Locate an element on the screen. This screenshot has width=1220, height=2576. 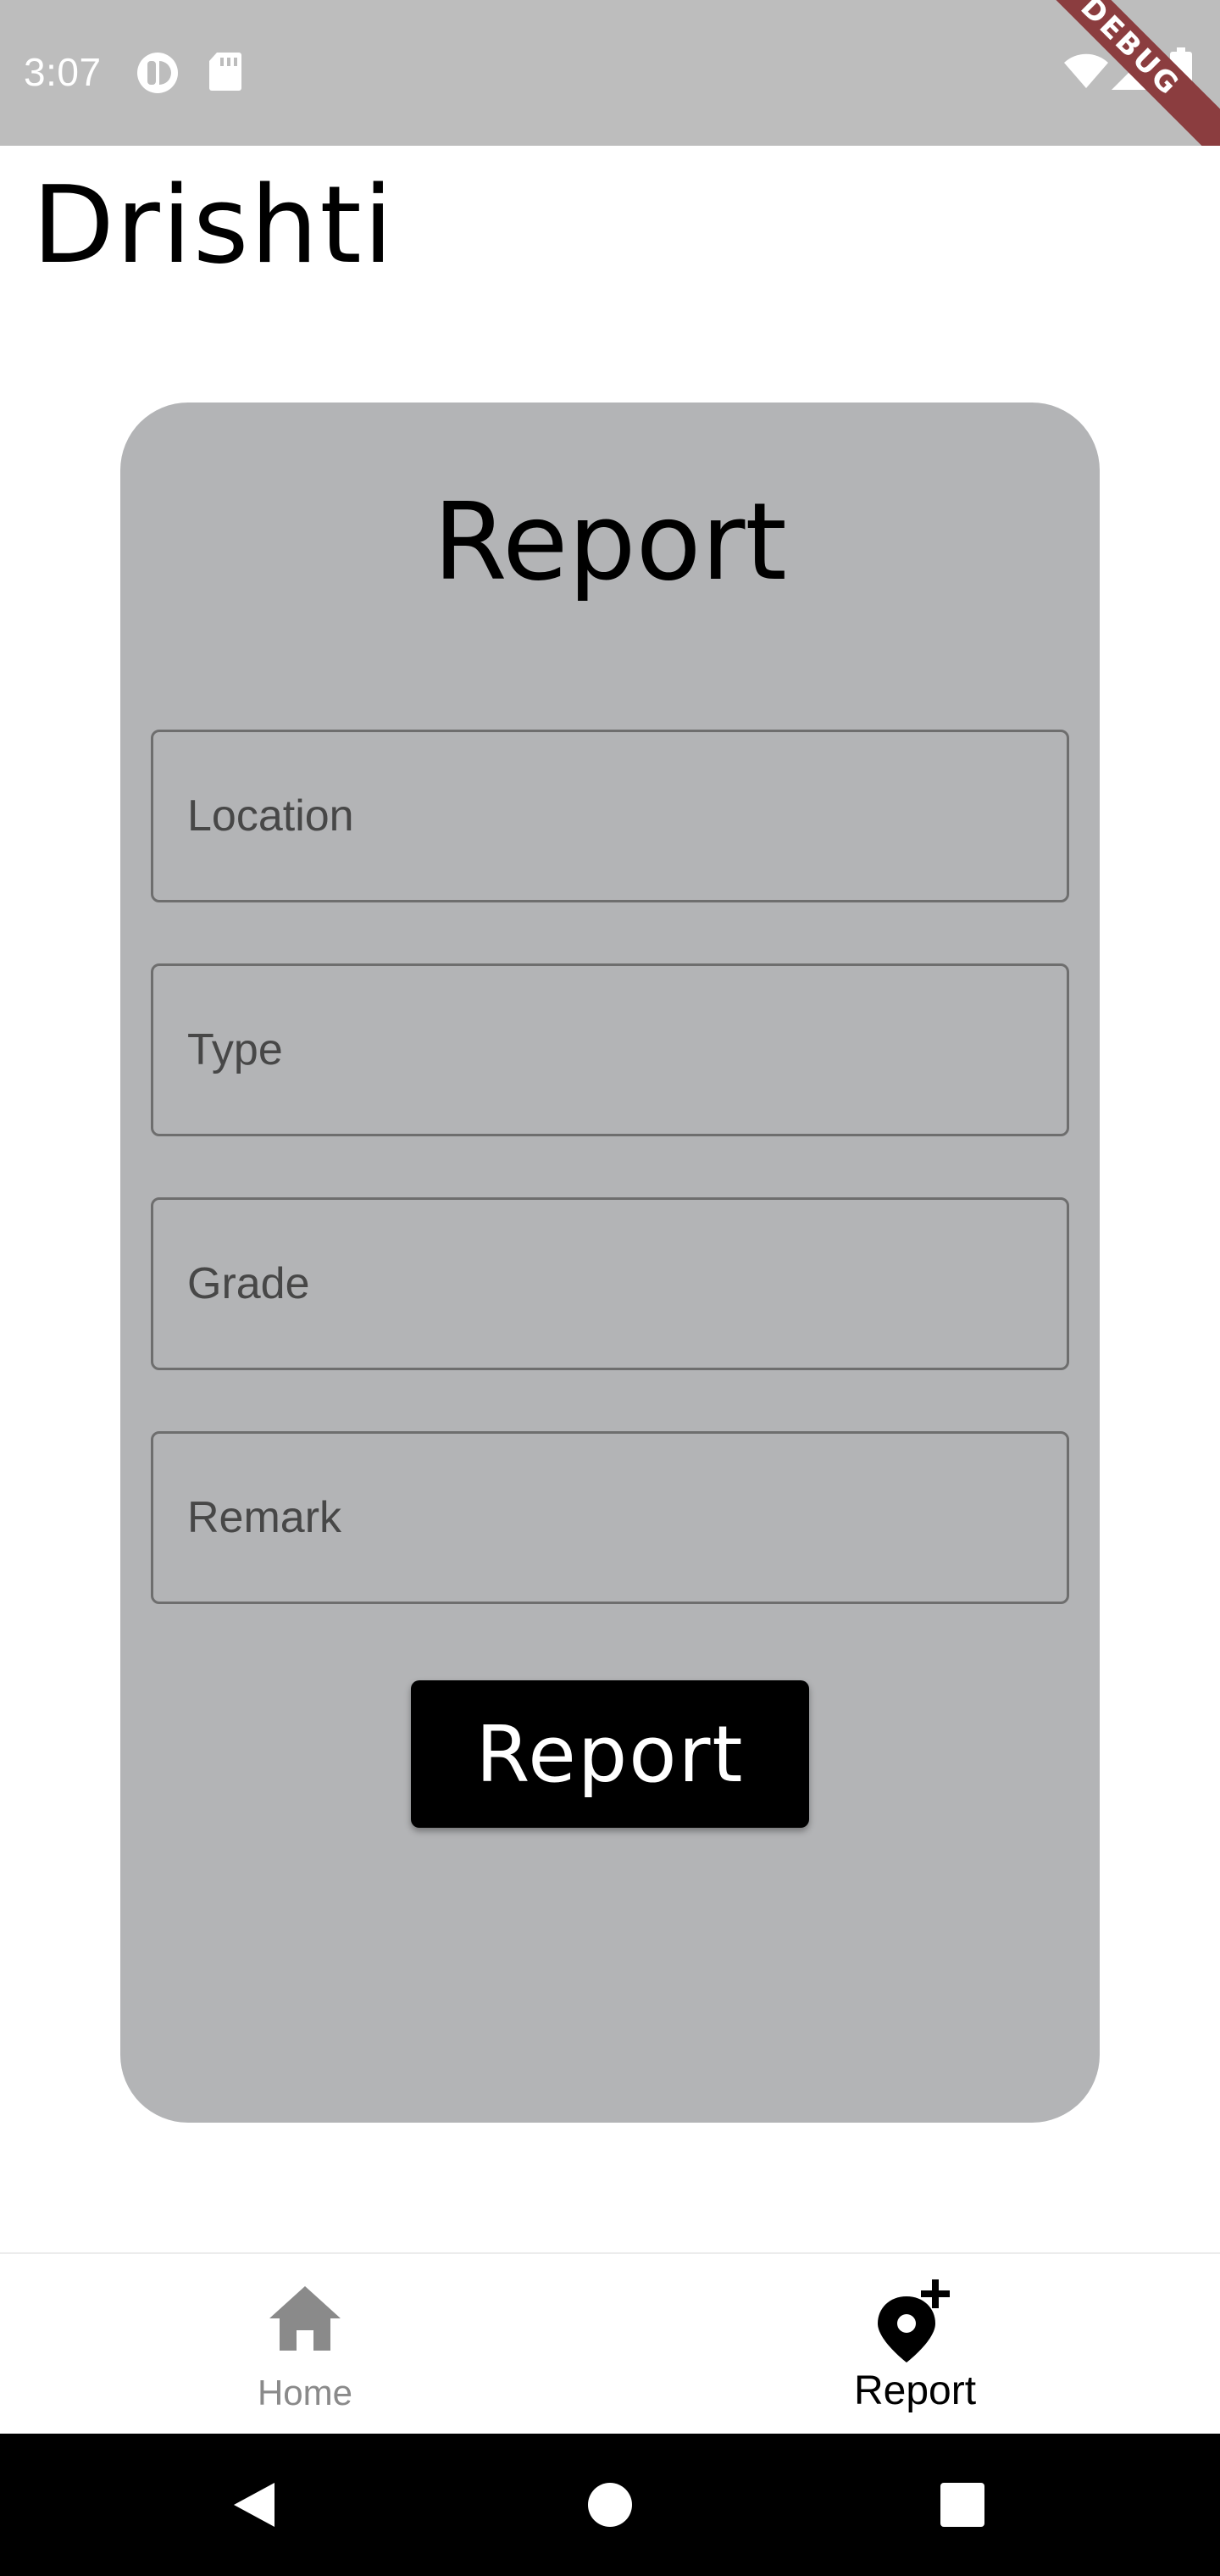
grade-input is located at coordinates (610, 1284).